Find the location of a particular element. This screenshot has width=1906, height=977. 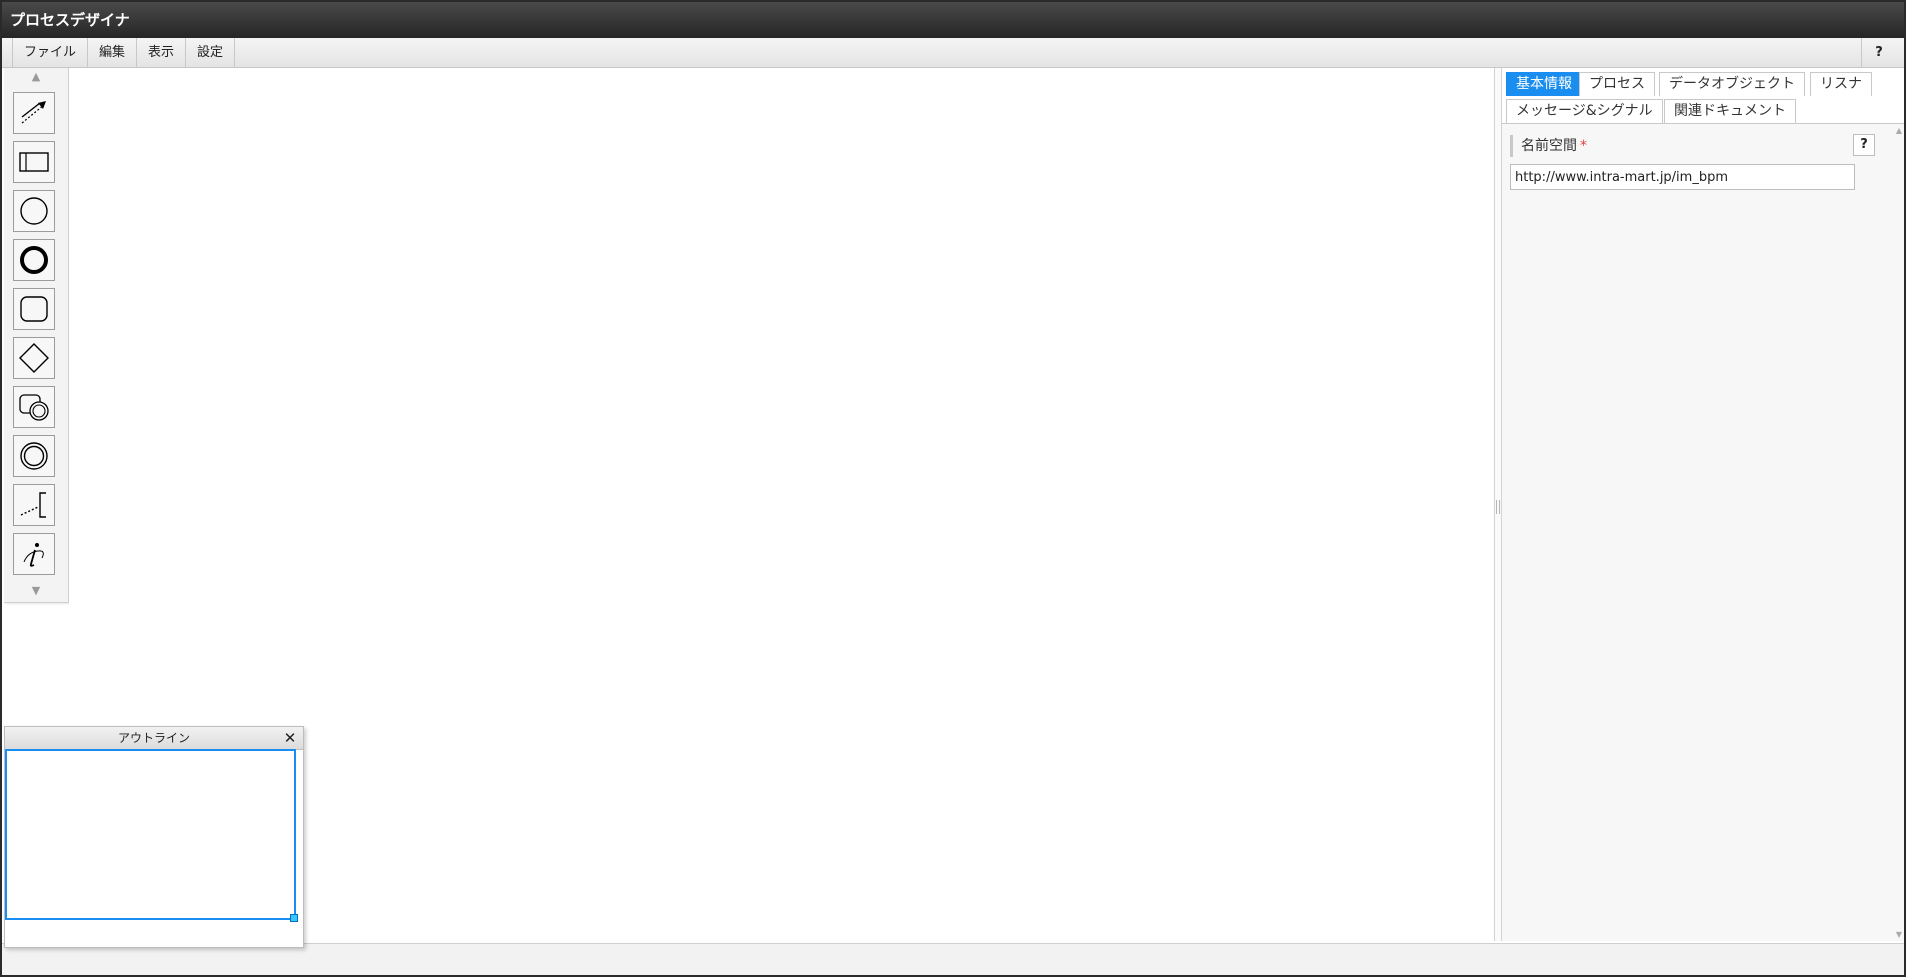

menu-file: ファイル is located at coordinates (50, 52).